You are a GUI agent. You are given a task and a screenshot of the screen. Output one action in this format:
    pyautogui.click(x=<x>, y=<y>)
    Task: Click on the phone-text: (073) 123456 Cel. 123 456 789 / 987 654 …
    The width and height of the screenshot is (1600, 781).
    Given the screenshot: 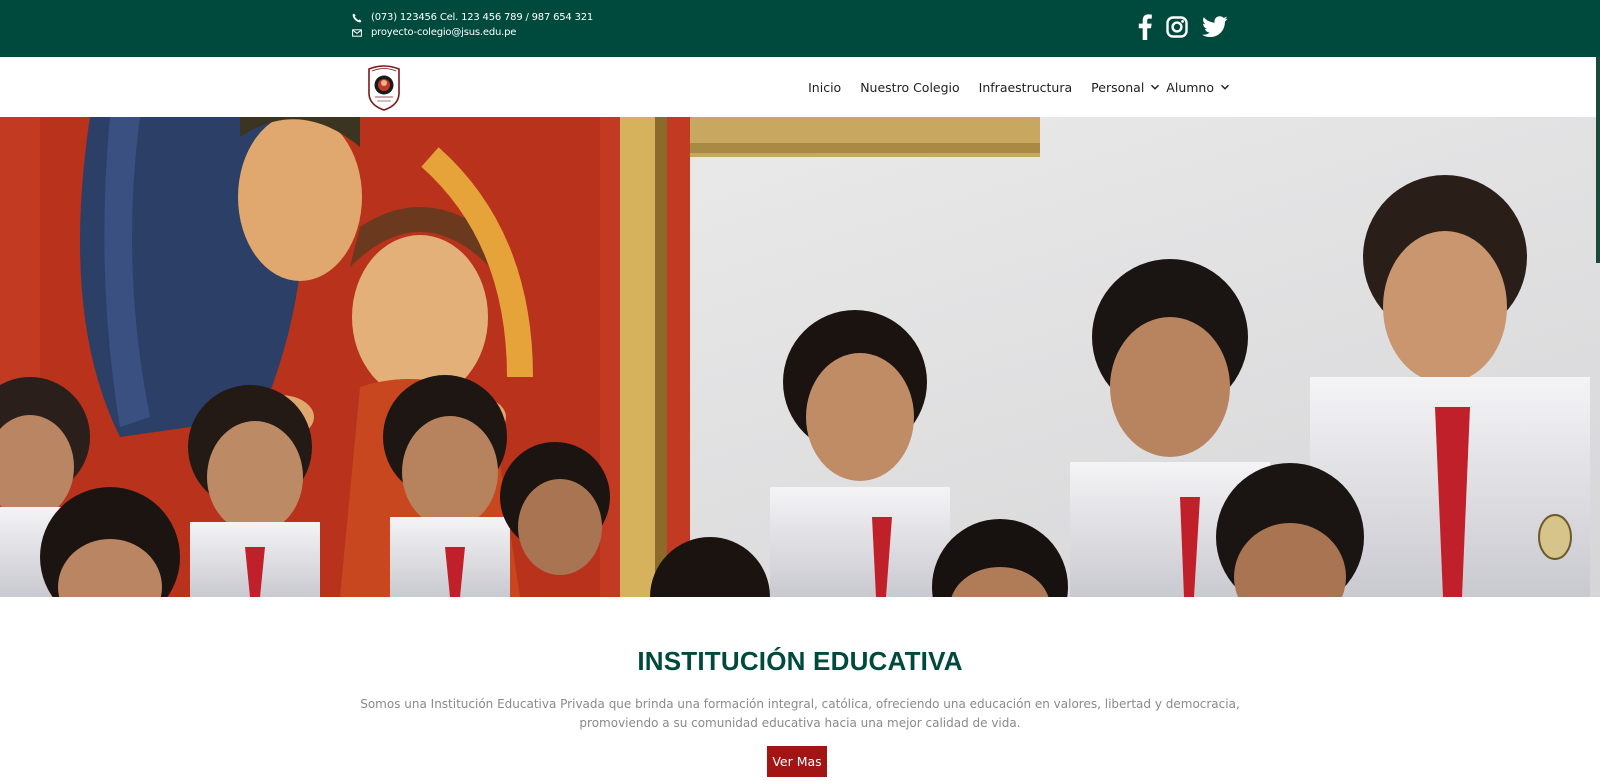 What is the action you would take?
    pyautogui.click(x=482, y=17)
    